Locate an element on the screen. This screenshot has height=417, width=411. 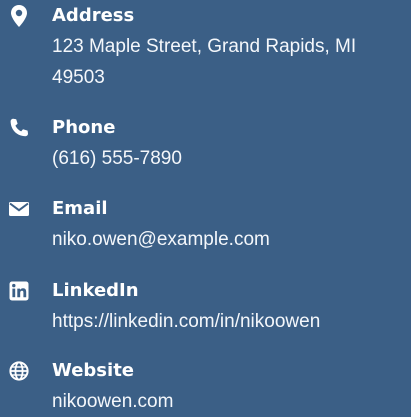
globe-icon is located at coordinates (19, 371).